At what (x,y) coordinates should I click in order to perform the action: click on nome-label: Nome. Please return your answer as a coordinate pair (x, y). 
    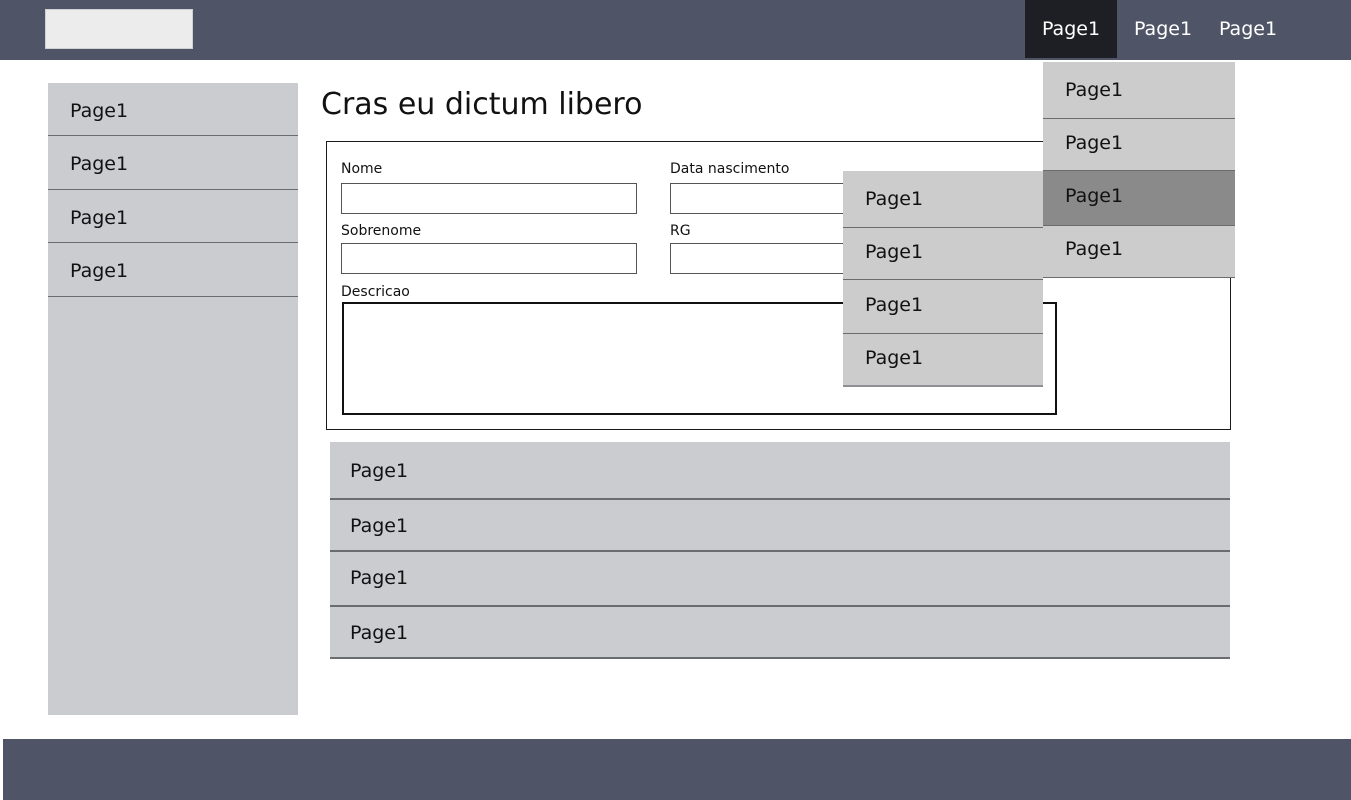
    Looking at the image, I should click on (362, 169).